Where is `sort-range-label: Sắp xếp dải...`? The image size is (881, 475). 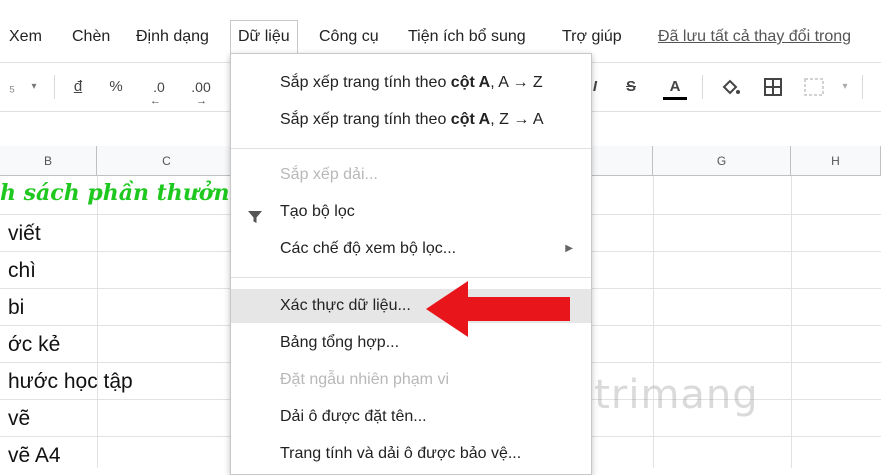
sort-range-label: Sắp xếp dải... is located at coordinates (329, 174).